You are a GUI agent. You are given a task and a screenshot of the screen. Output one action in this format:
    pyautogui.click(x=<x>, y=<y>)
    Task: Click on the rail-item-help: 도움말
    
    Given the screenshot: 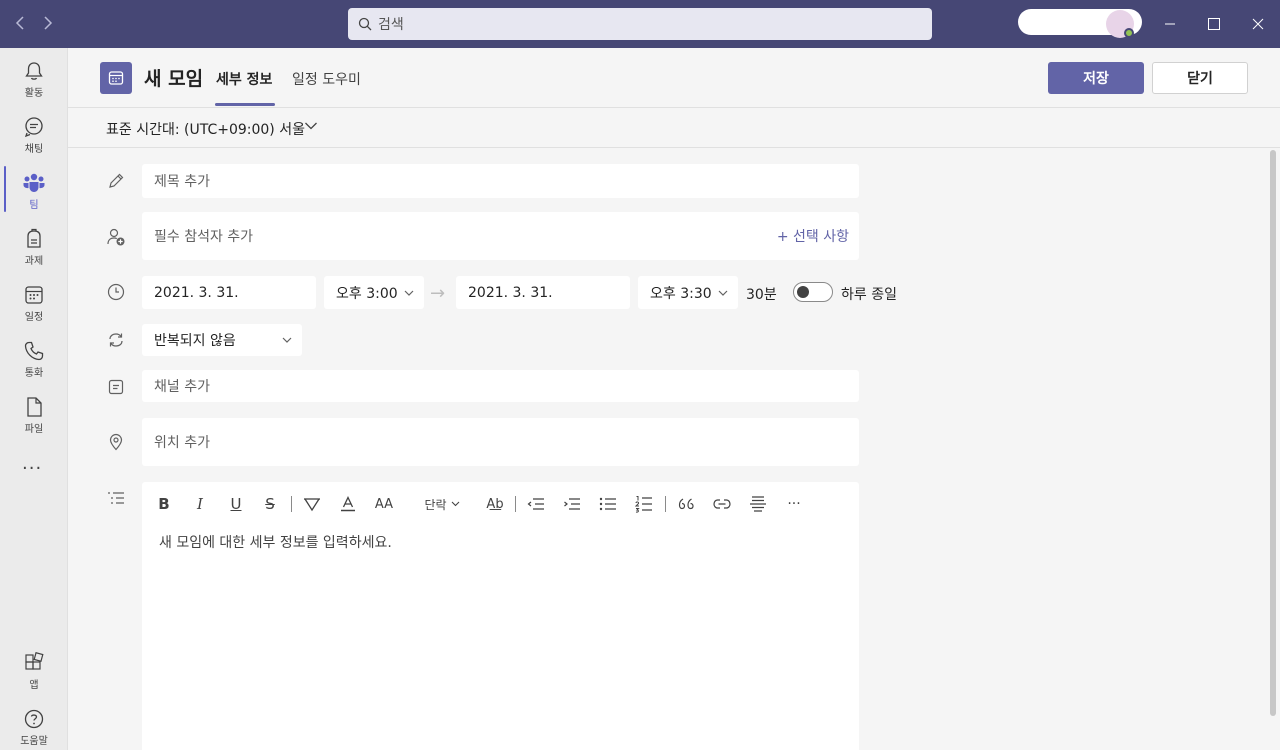 What is the action you would take?
    pyautogui.click(x=34, y=727)
    